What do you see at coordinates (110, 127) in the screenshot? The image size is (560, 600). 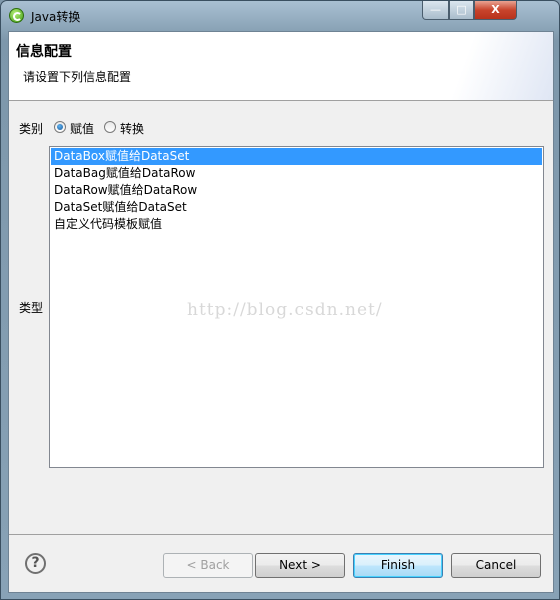 I see `radio-convert` at bounding box center [110, 127].